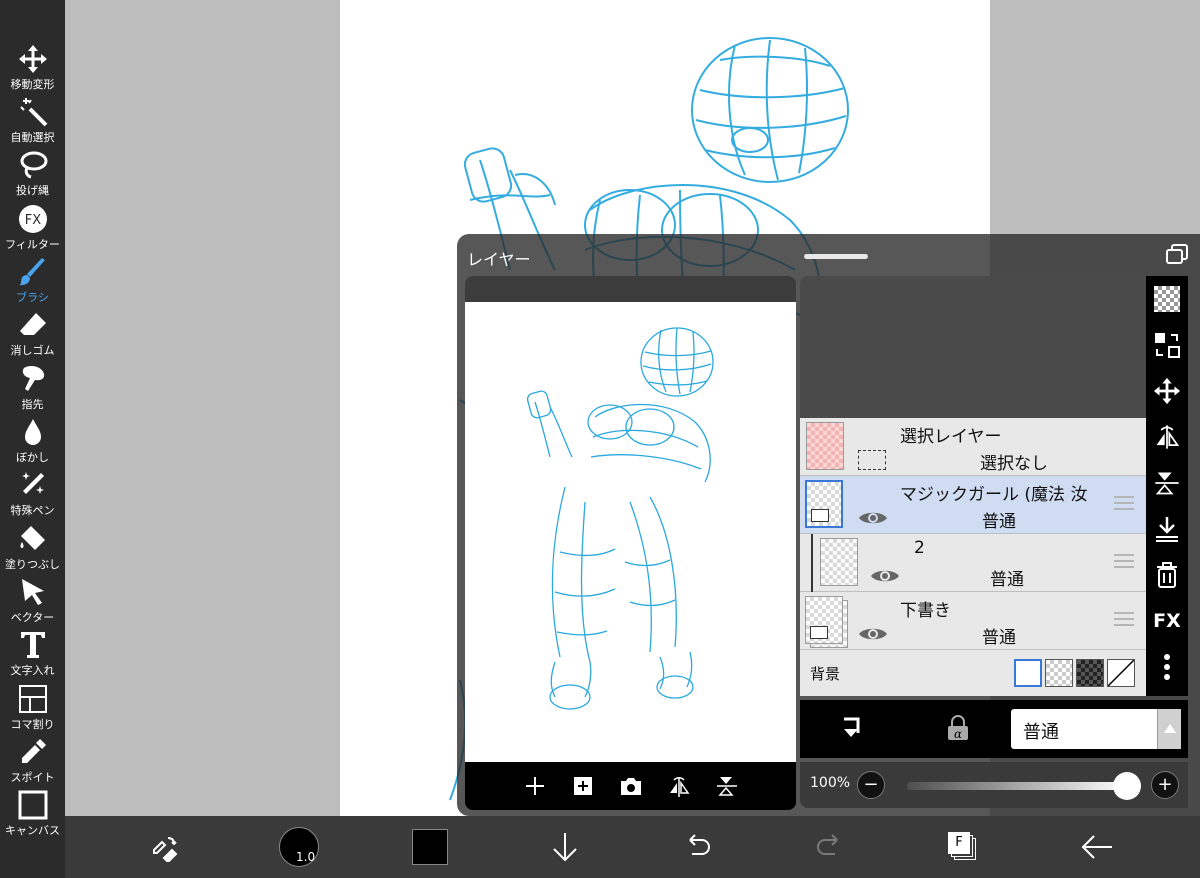 This screenshot has width=1200, height=878. Describe the element at coordinates (1169, 729) in the screenshot. I see `dropdown-arrow-icon` at that location.